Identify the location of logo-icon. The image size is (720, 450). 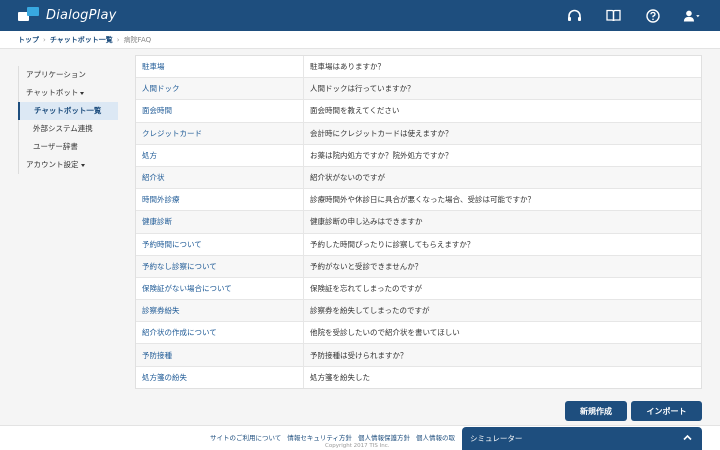
(29, 15).